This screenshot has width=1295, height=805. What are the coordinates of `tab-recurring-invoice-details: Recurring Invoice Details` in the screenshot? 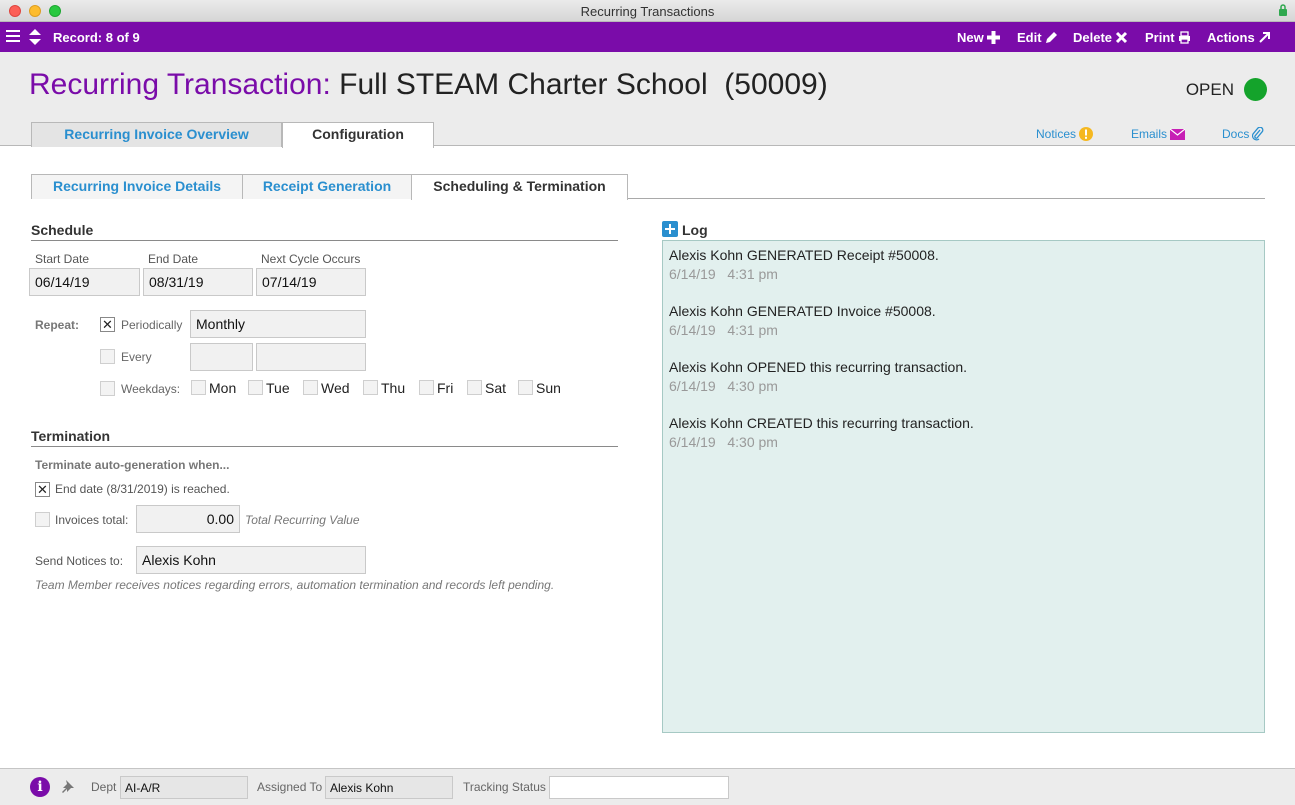 It's located at (137, 186).